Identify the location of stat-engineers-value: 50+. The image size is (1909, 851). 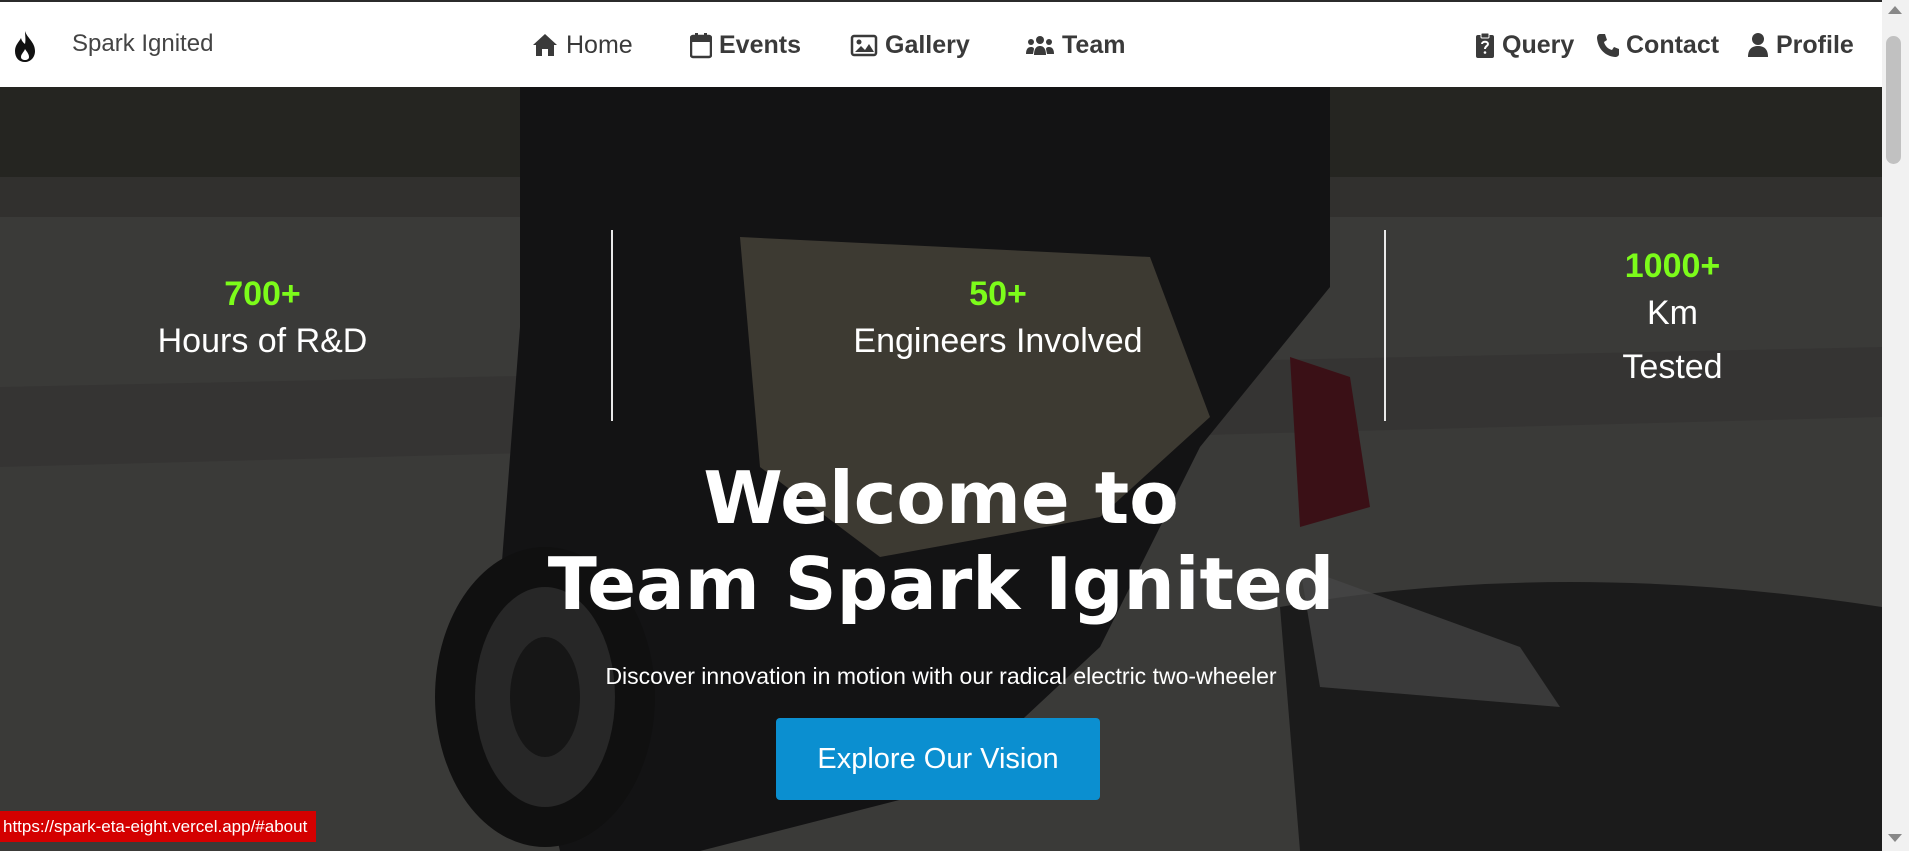
(998, 294).